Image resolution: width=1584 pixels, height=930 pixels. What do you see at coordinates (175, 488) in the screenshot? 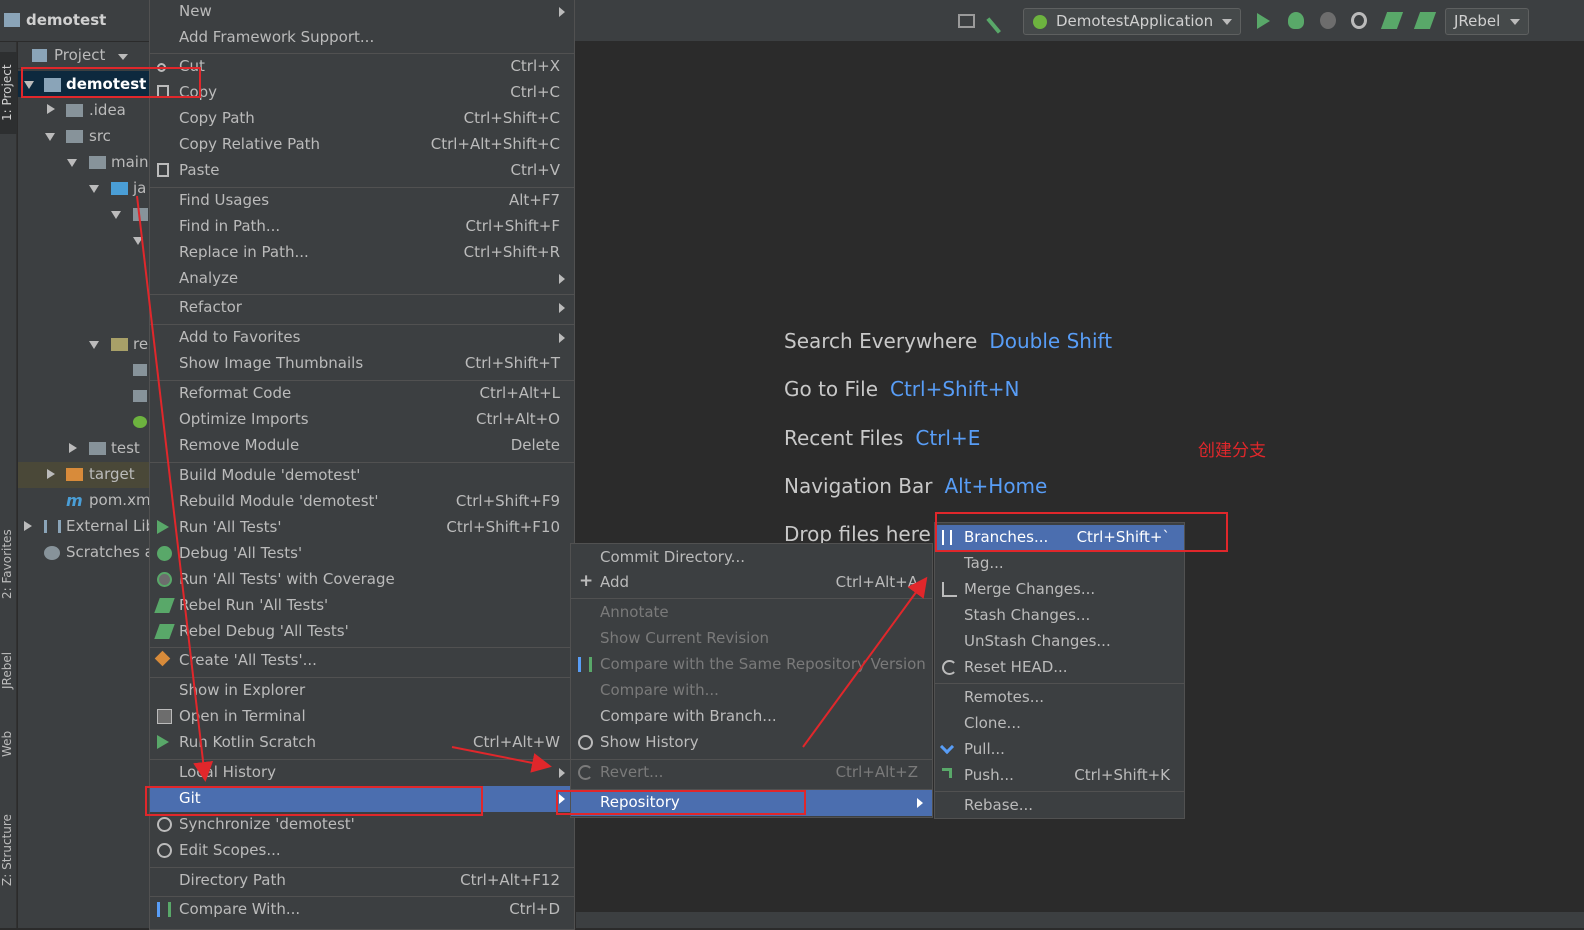
I see `arrow-demotest-to-git` at bounding box center [175, 488].